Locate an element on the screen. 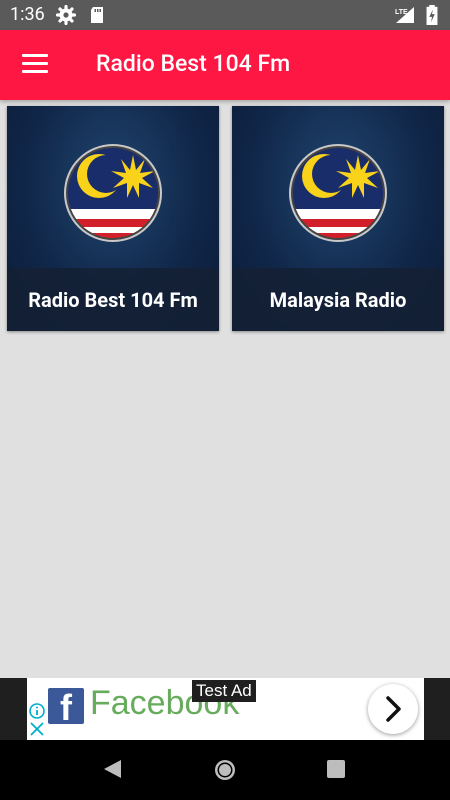 The width and height of the screenshot is (450, 800). station-label-bar: Radio Best 104 Fm is located at coordinates (113, 299).